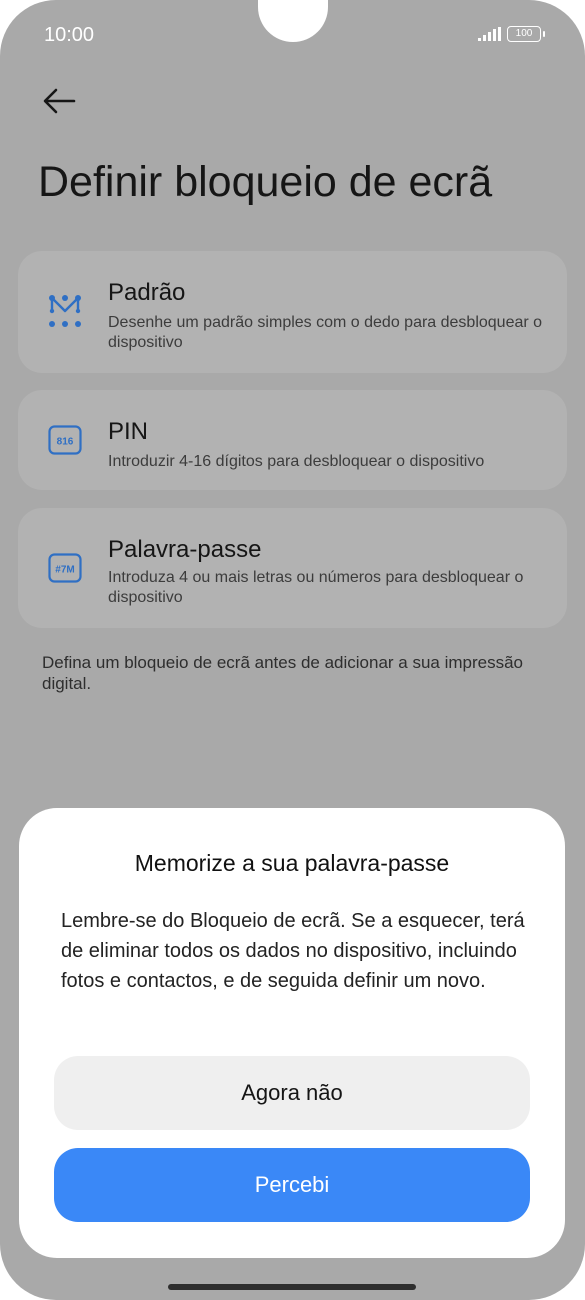 The width and height of the screenshot is (585, 1300). What do you see at coordinates (489, 34) in the screenshot?
I see `signal-icon` at bounding box center [489, 34].